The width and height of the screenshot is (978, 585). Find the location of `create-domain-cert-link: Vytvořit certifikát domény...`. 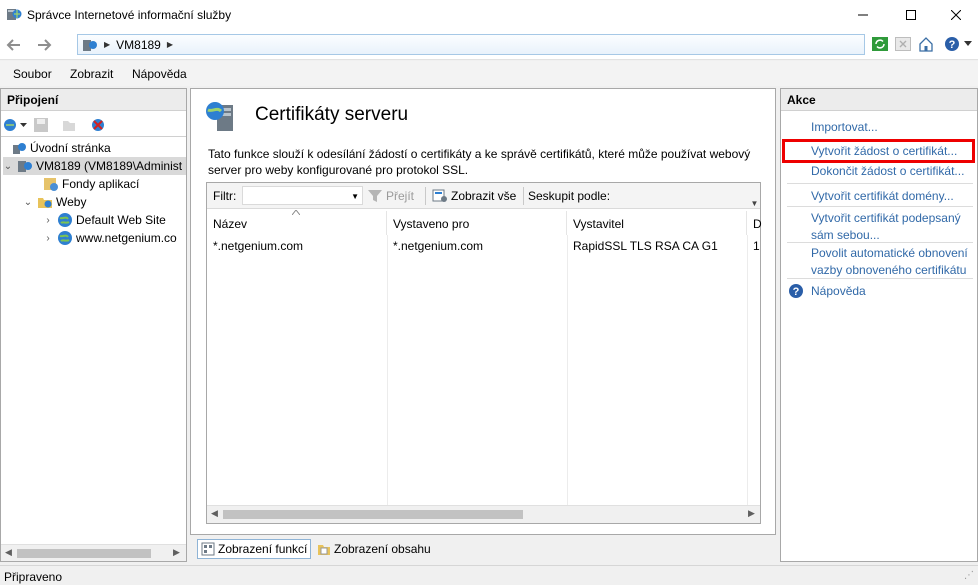

create-domain-cert-link: Vytvořit certifikát domény... is located at coordinates (882, 196).